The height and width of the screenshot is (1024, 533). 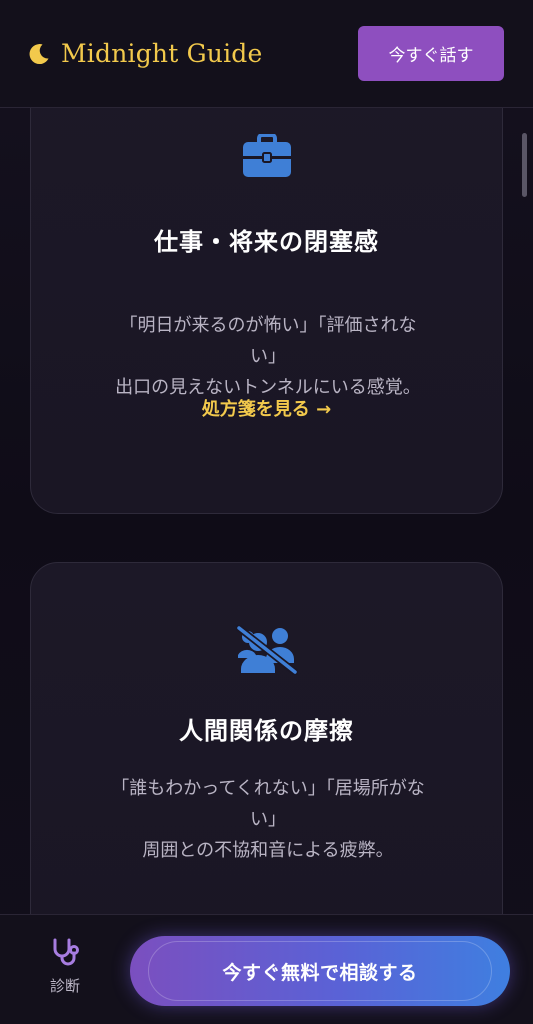 I want to click on cta-label: 今すぐ無料で相談する, so click(x=320, y=973).